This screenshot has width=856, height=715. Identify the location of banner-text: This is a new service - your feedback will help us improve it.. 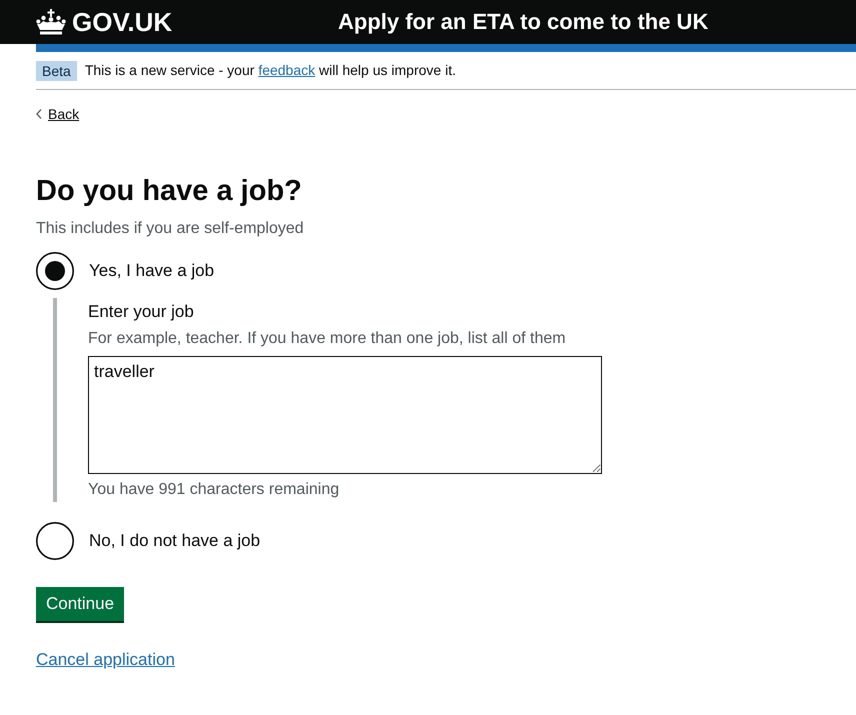
(270, 70).